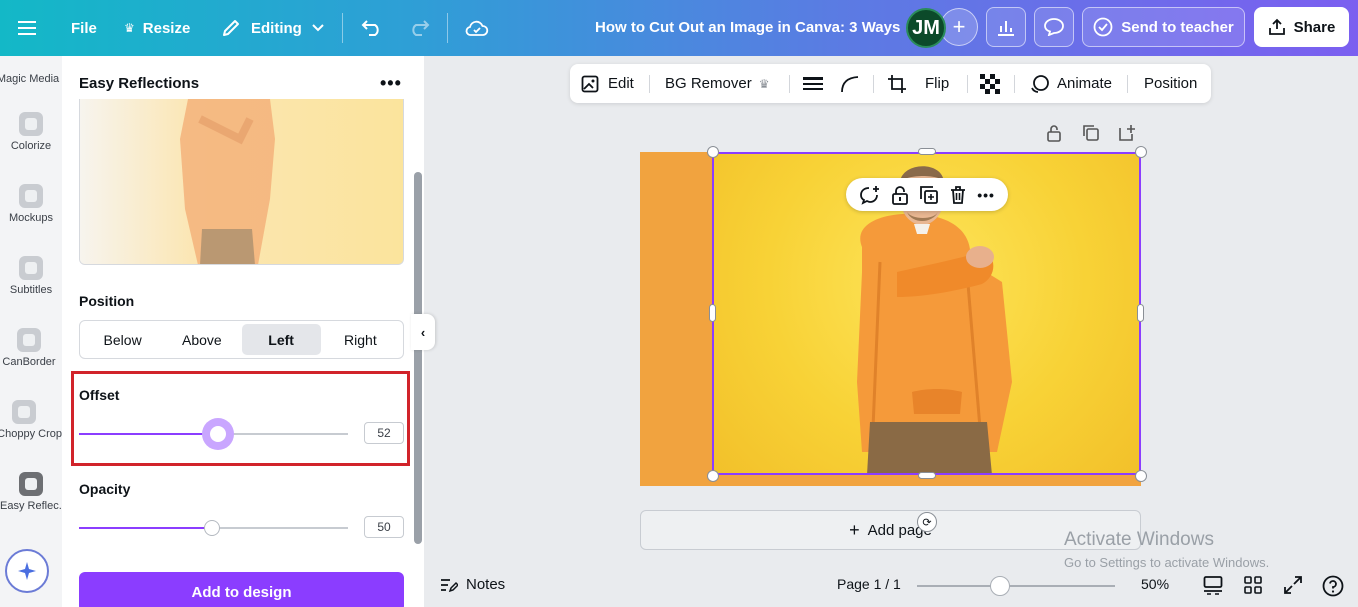 The width and height of the screenshot is (1358, 607). Describe the element at coordinates (272, 28) in the screenshot. I see `editing-mode-dropdown: Editing` at that location.